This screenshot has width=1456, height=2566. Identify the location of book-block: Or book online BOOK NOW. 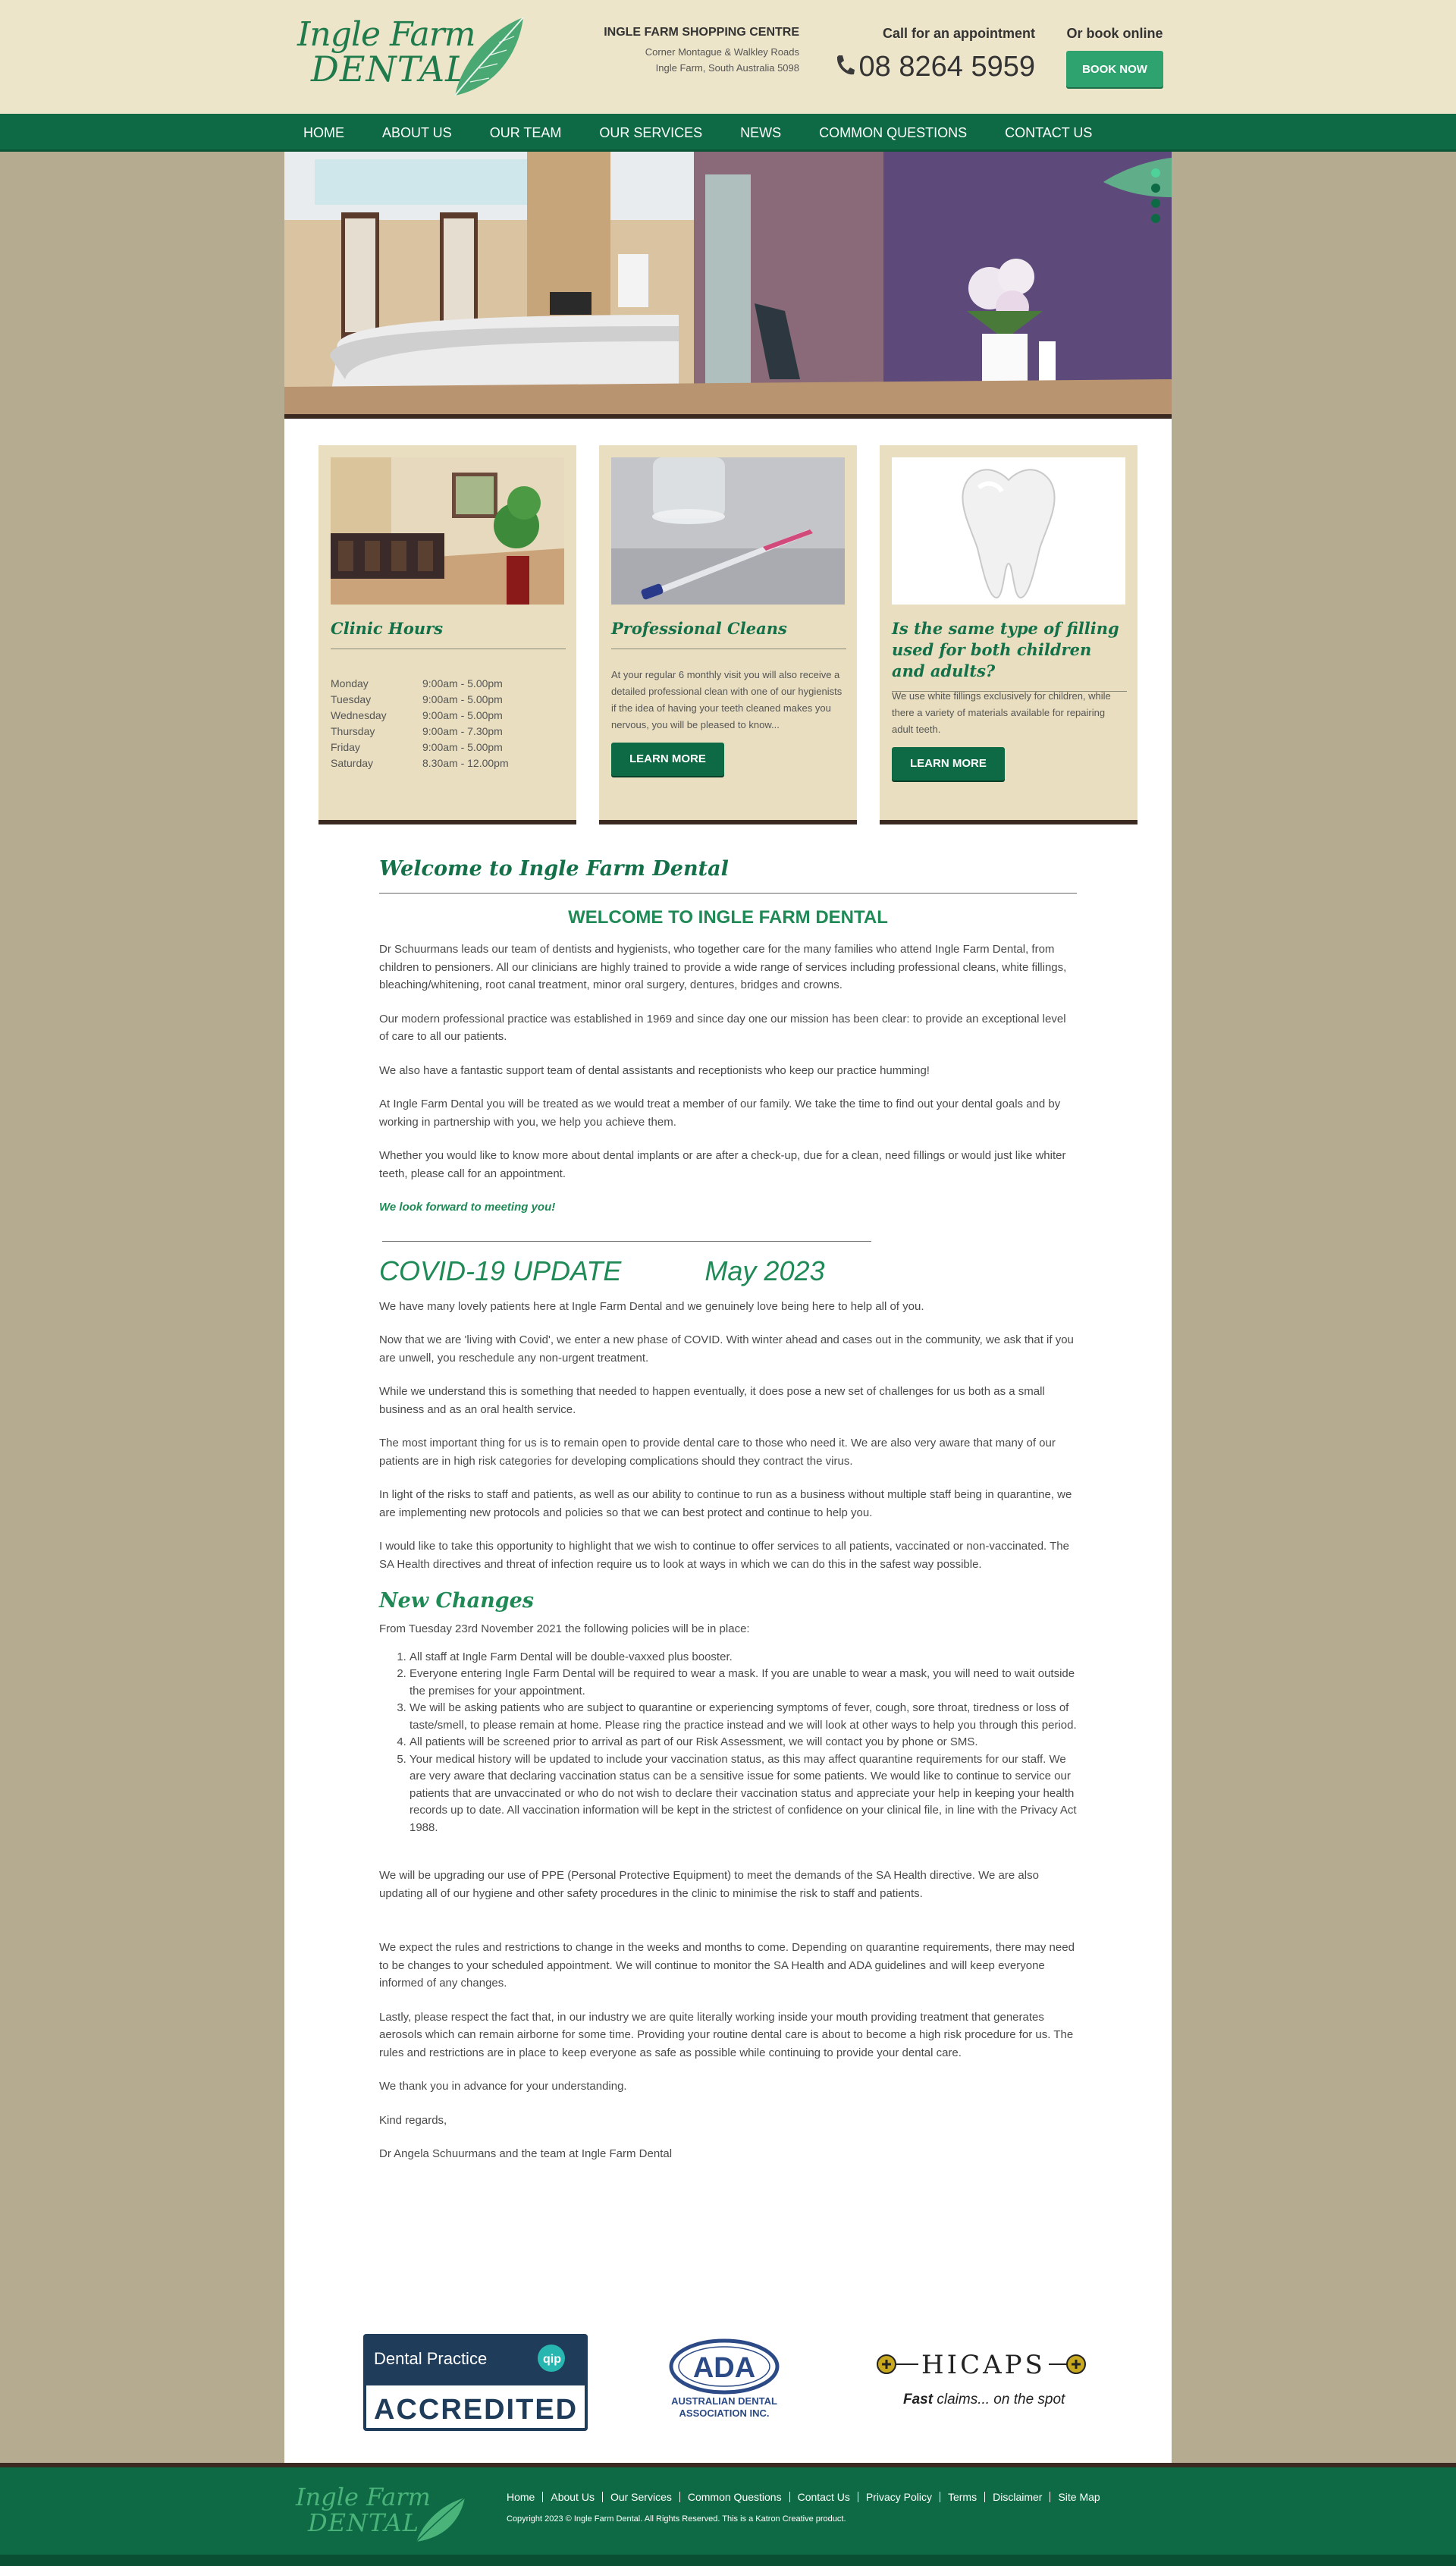
(1115, 56).